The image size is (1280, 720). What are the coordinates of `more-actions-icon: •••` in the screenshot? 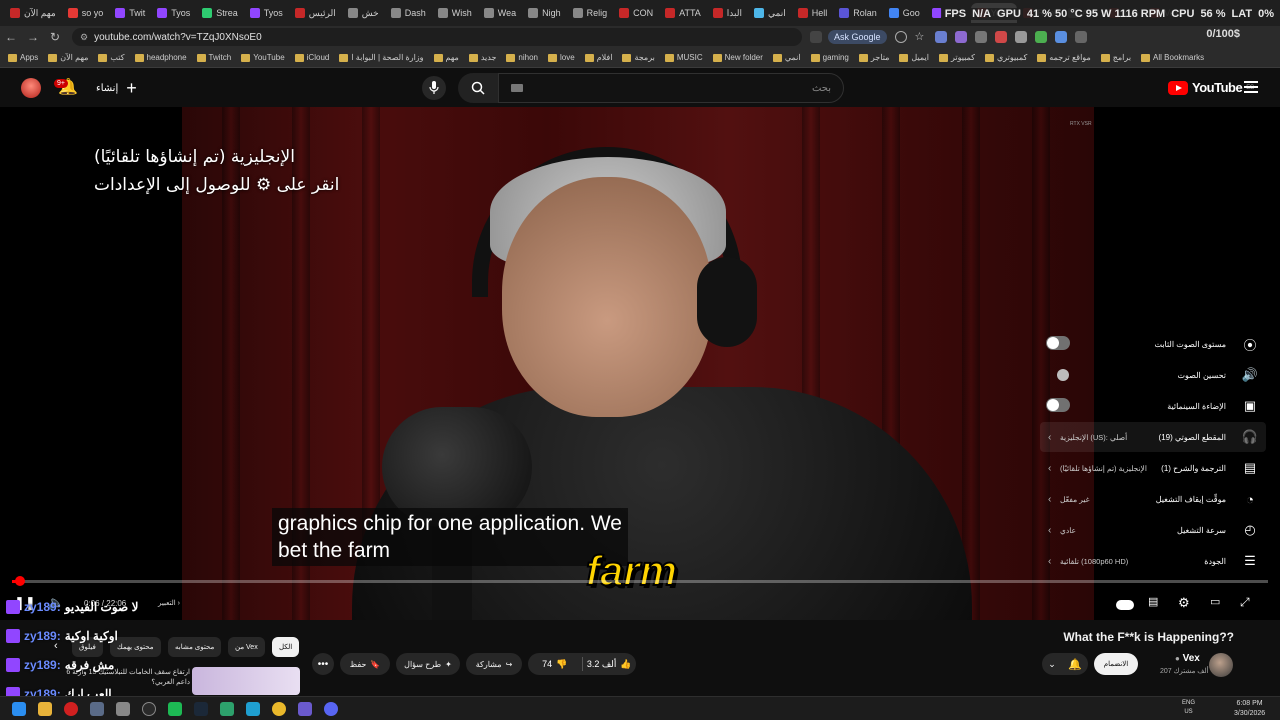 It's located at (323, 664).